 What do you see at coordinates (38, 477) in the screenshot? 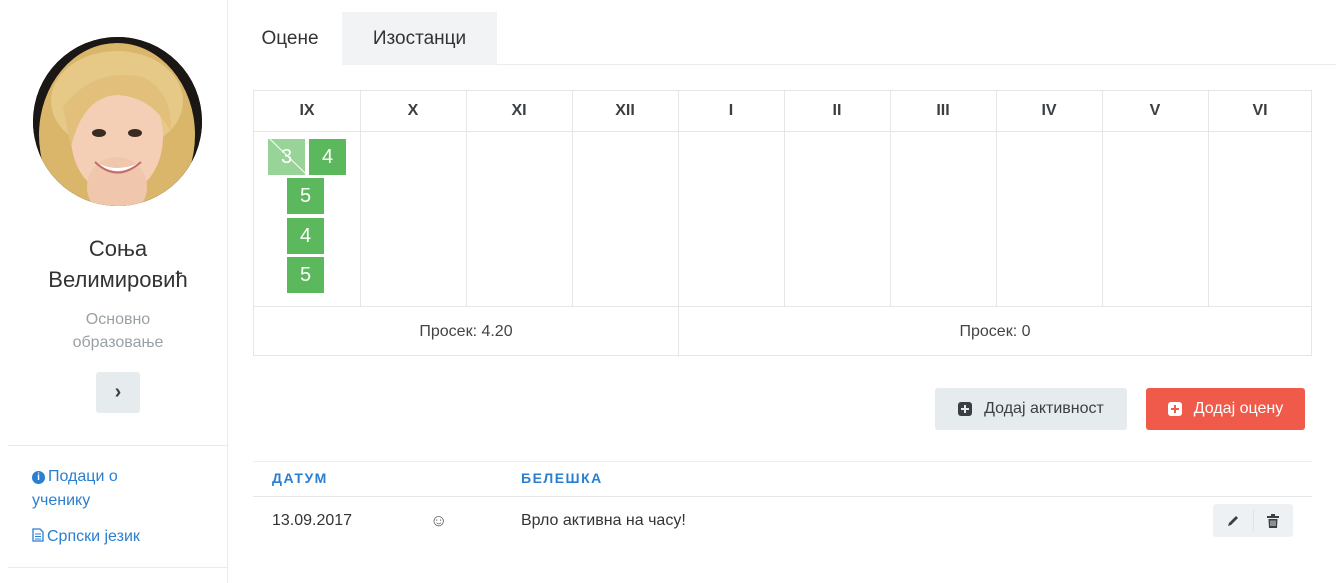
I see `info-circle-icon: i` at bounding box center [38, 477].